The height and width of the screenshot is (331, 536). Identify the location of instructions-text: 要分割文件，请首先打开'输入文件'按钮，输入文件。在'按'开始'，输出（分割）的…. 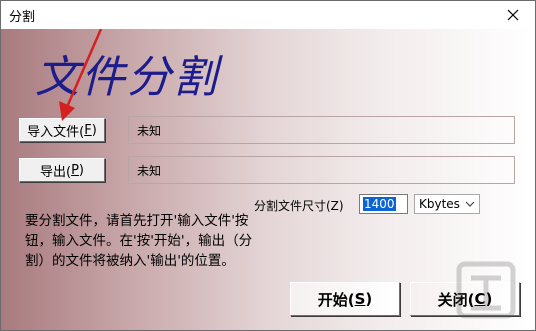
(139, 241).